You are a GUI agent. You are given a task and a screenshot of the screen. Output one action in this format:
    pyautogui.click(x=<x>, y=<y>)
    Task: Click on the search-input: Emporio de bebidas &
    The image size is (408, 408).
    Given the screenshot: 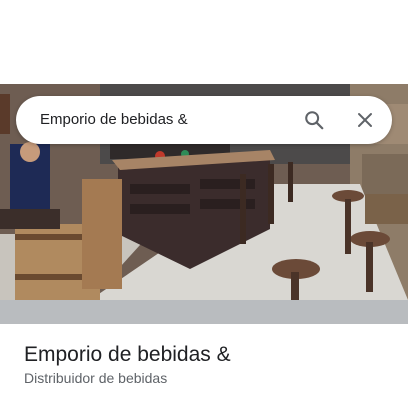 What is the action you would take?
    pyautogui.click(x=114, y=120)
    